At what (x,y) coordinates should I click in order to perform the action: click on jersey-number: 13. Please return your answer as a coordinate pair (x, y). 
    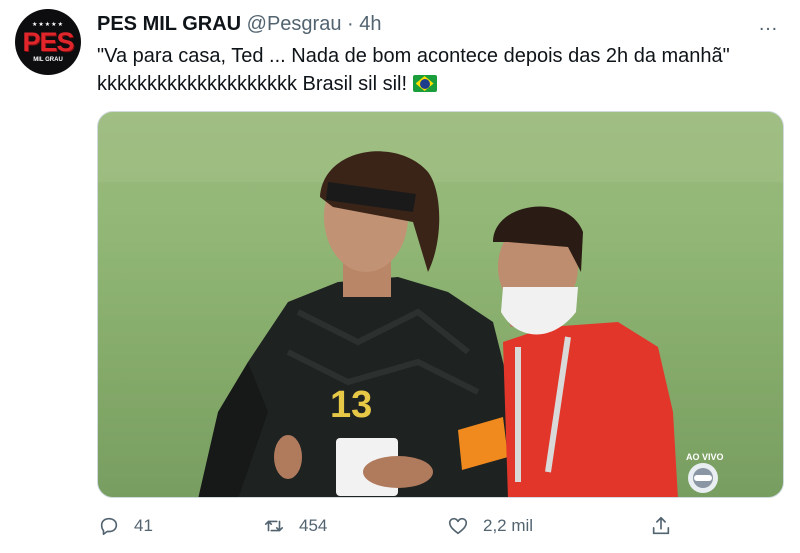
    Looking at the image, I should click on (351, 405).